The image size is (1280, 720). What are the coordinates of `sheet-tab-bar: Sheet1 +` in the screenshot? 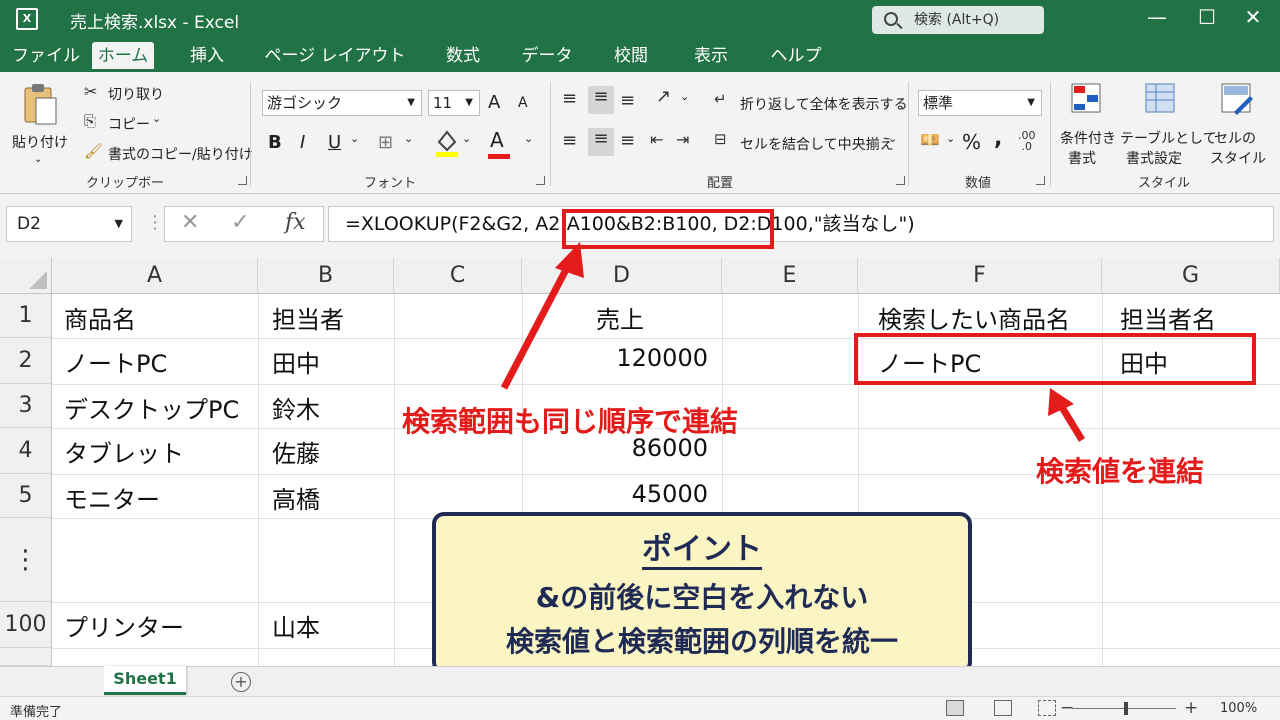 It's located at (640, 681).